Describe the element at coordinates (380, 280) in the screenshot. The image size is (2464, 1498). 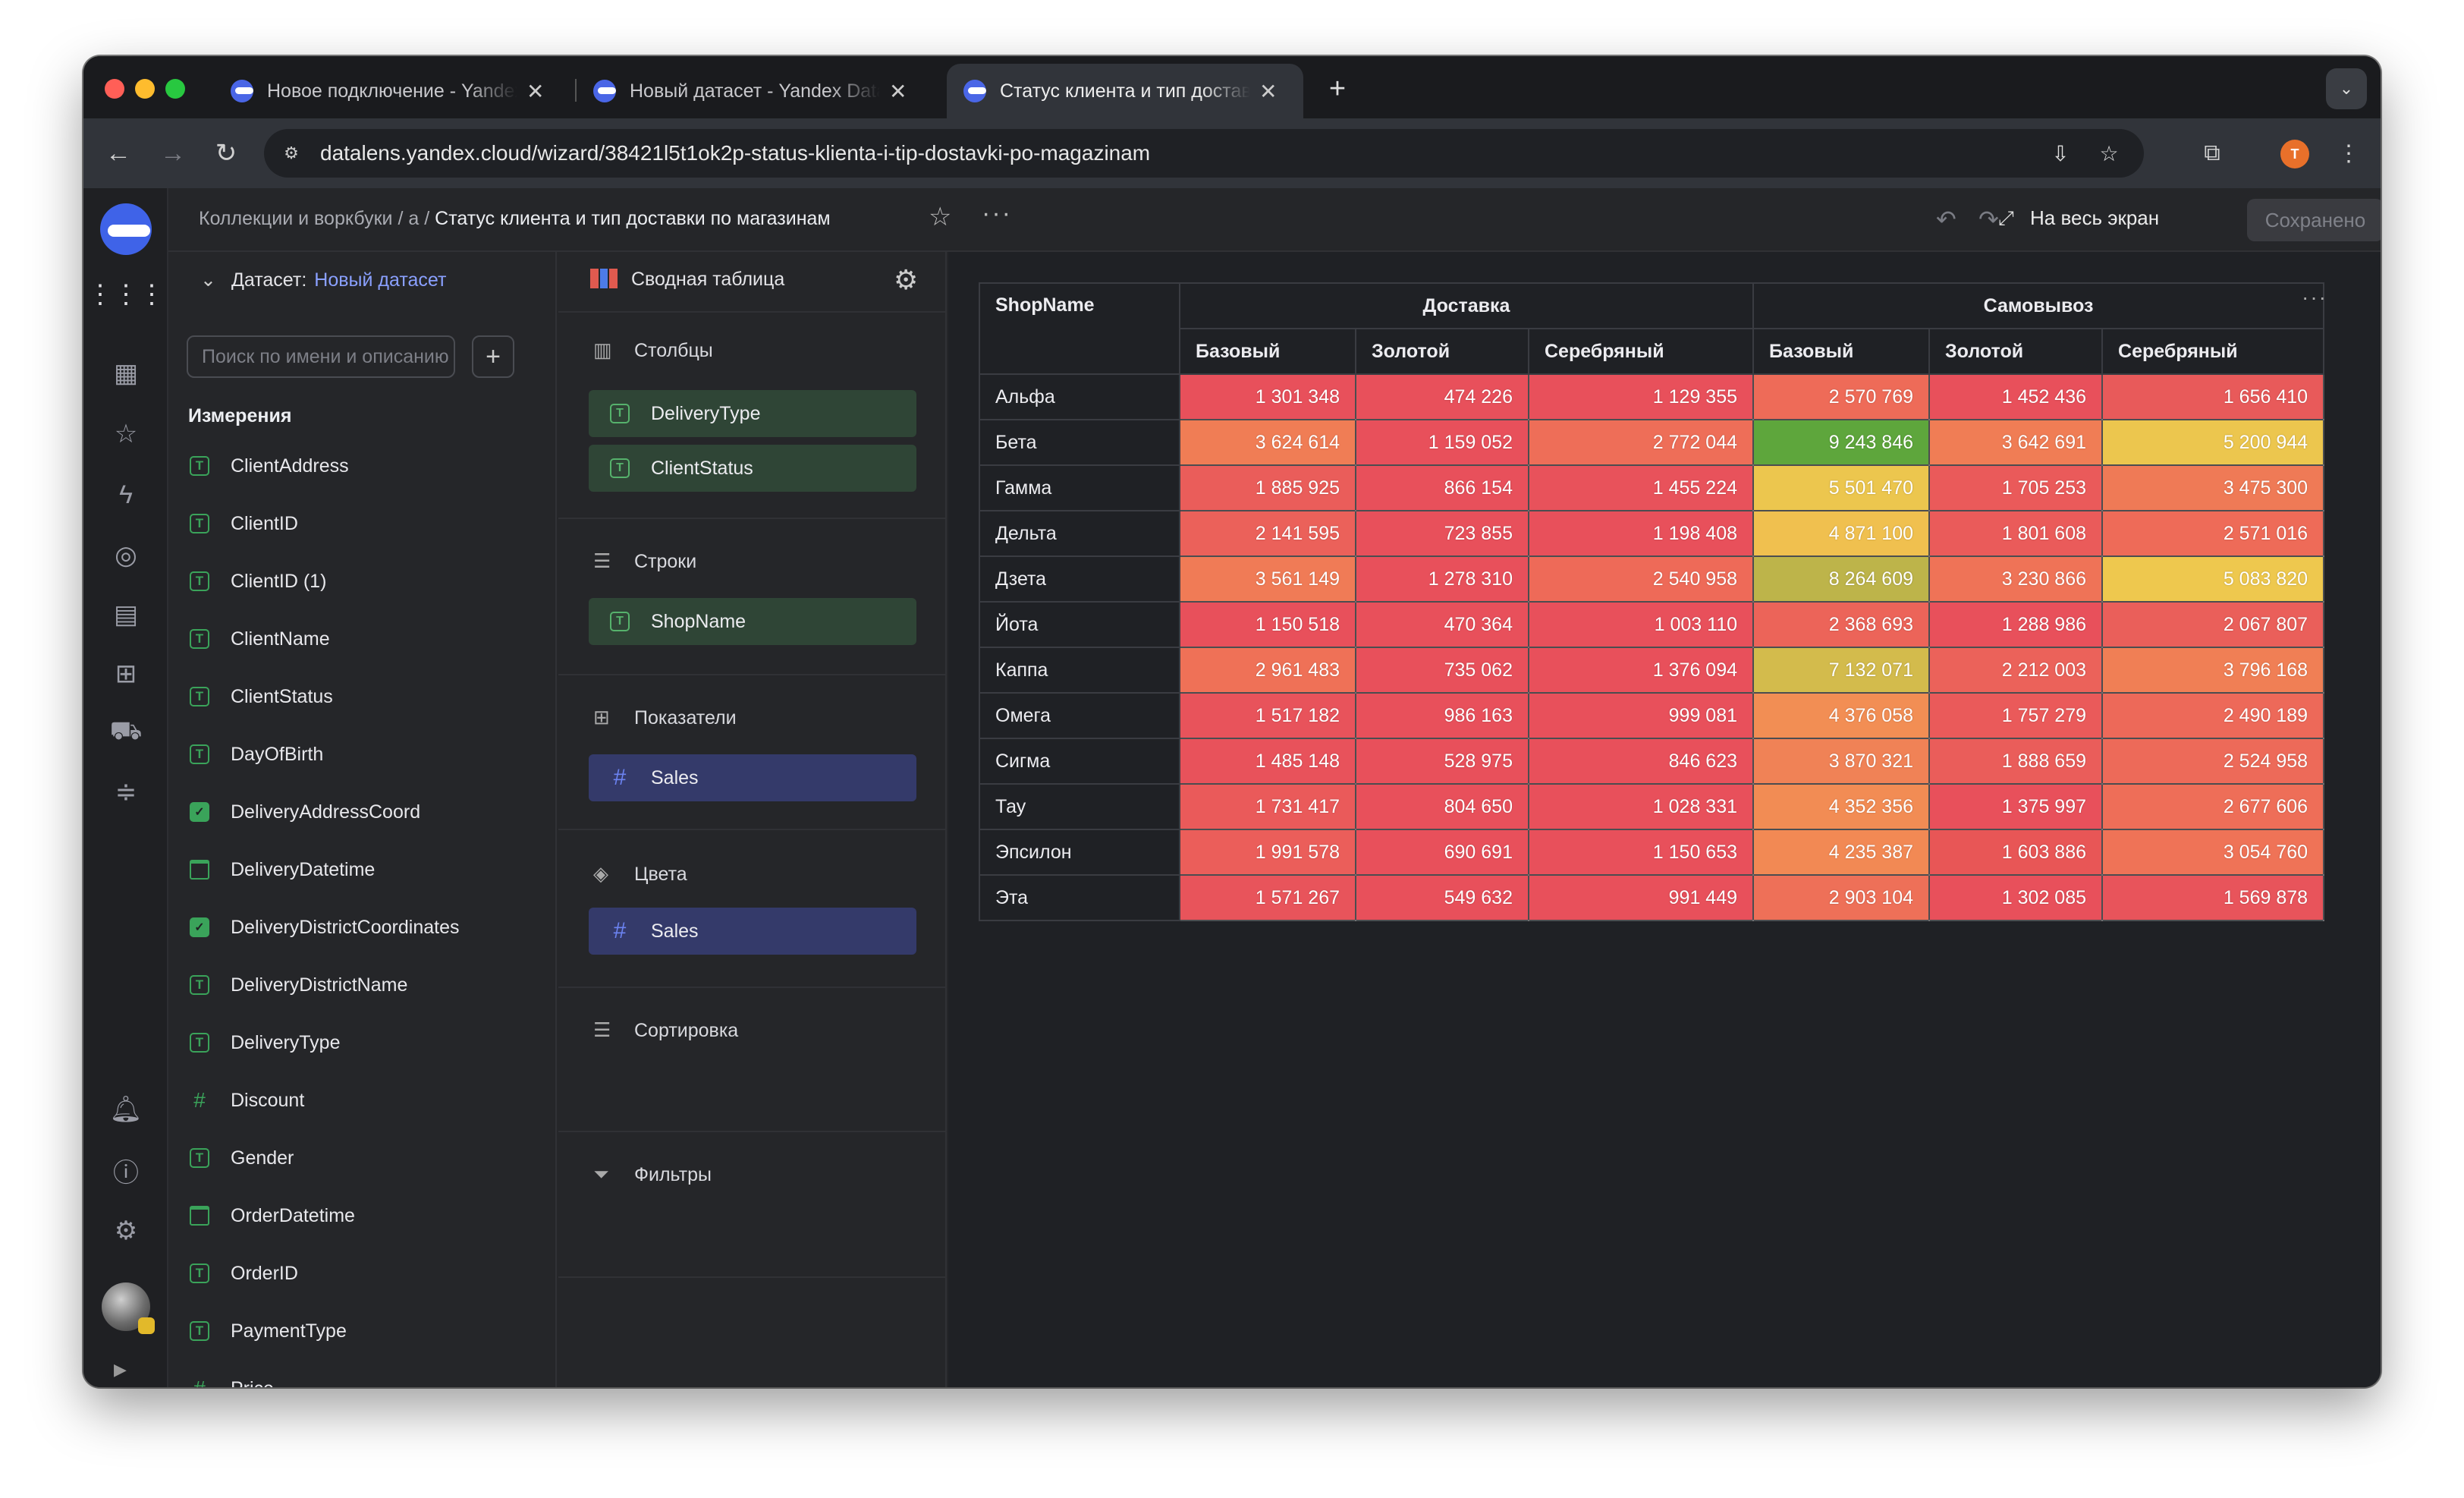
I see `dataset-name-link: Новый датасет` at that location.